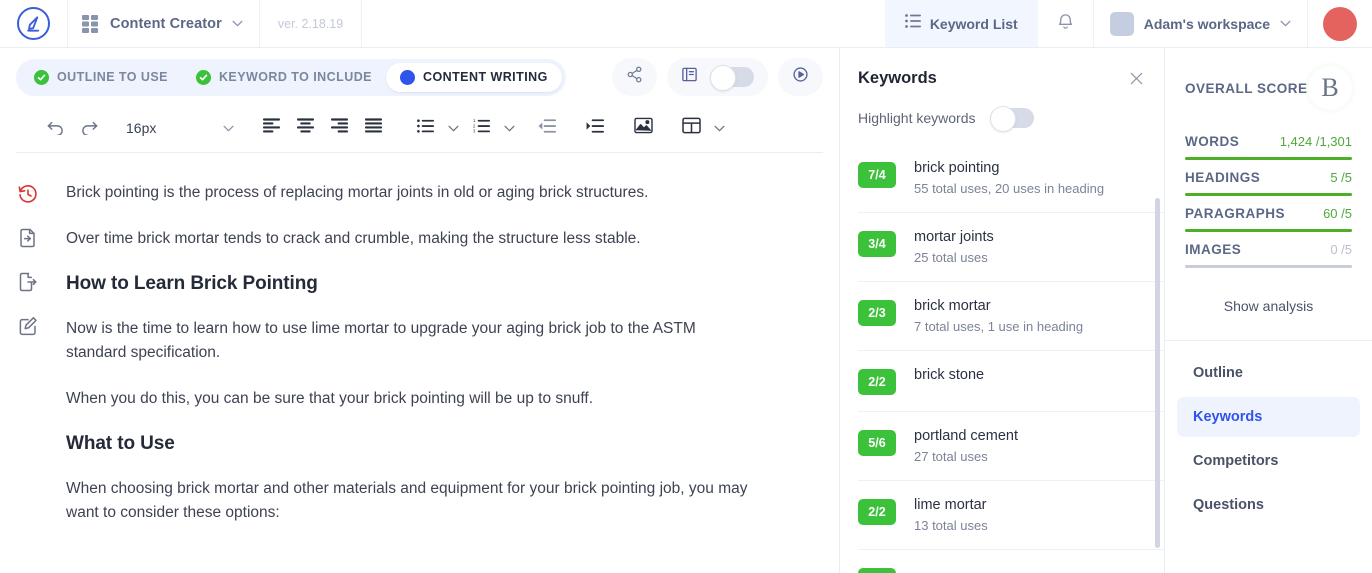  I want to click on keyword-score-badge: 3/4, so click(877, 244).